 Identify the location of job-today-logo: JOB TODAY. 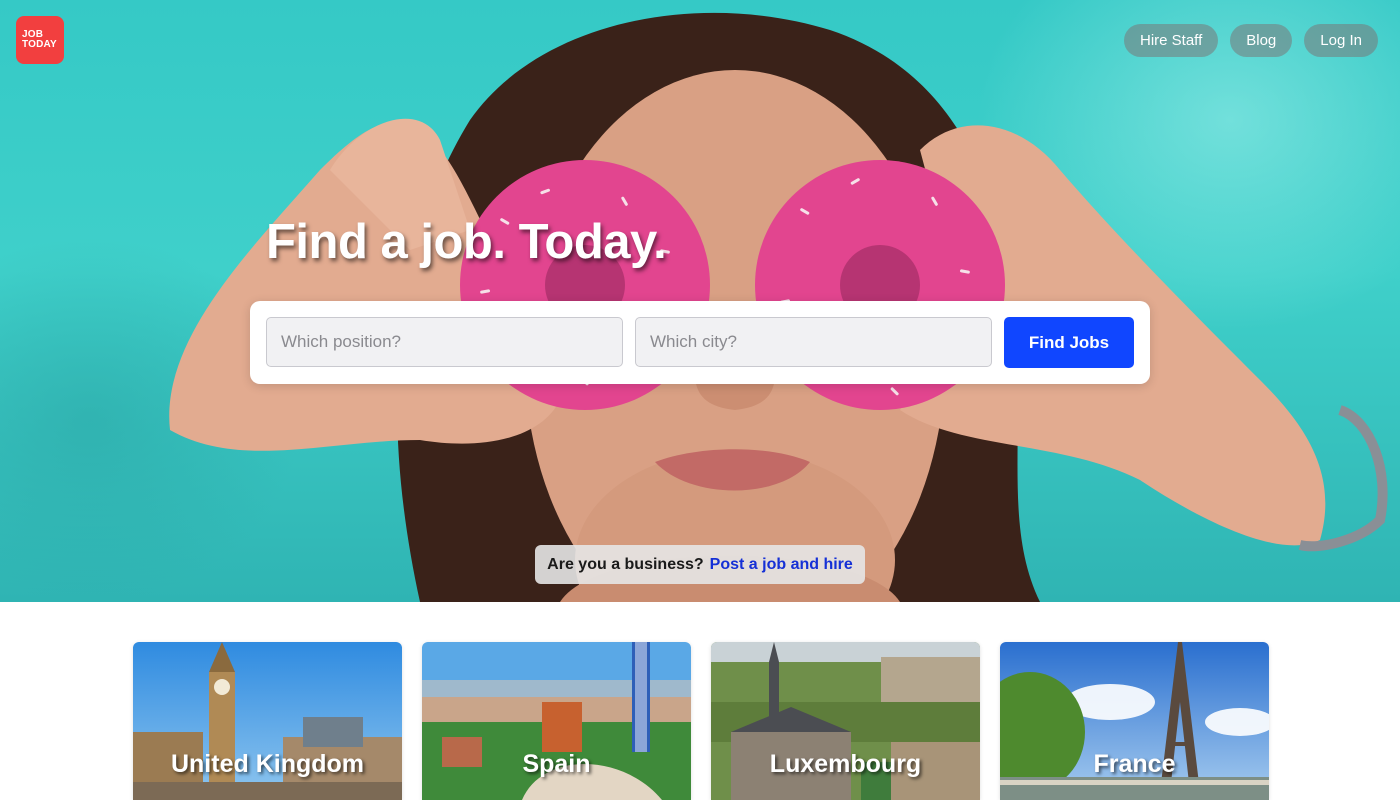
(40, 40).